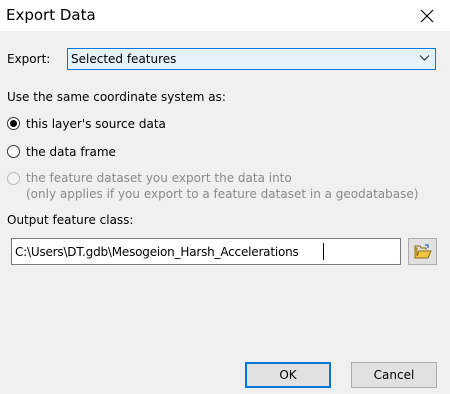  I want to click on export-label: Export:, so click(29, 59).